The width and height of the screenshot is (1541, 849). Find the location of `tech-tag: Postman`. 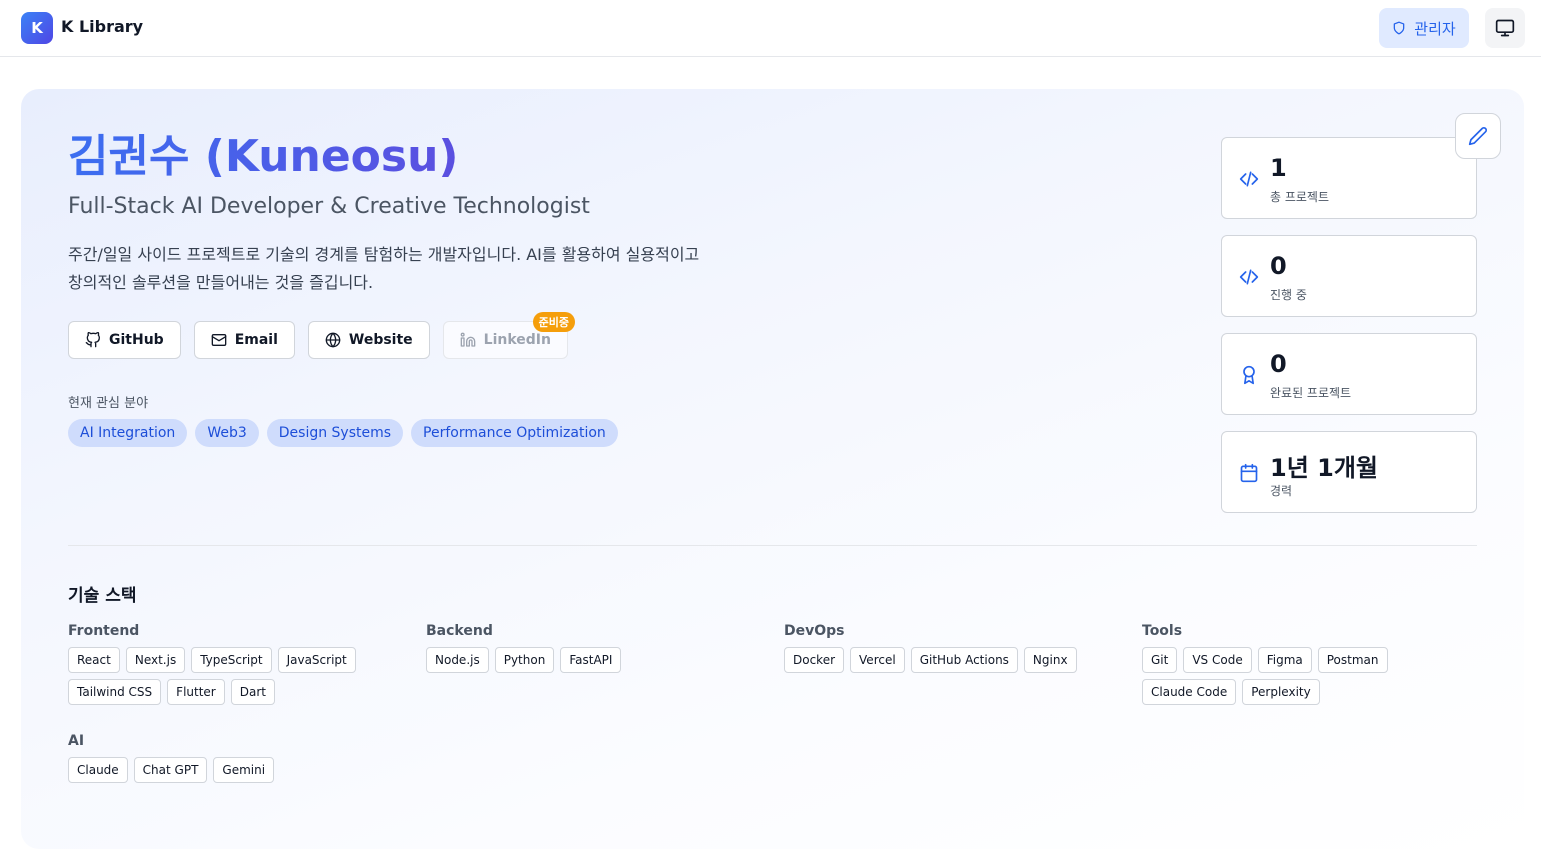

tech-tag: Postman is located at coordinates (1352, 660).